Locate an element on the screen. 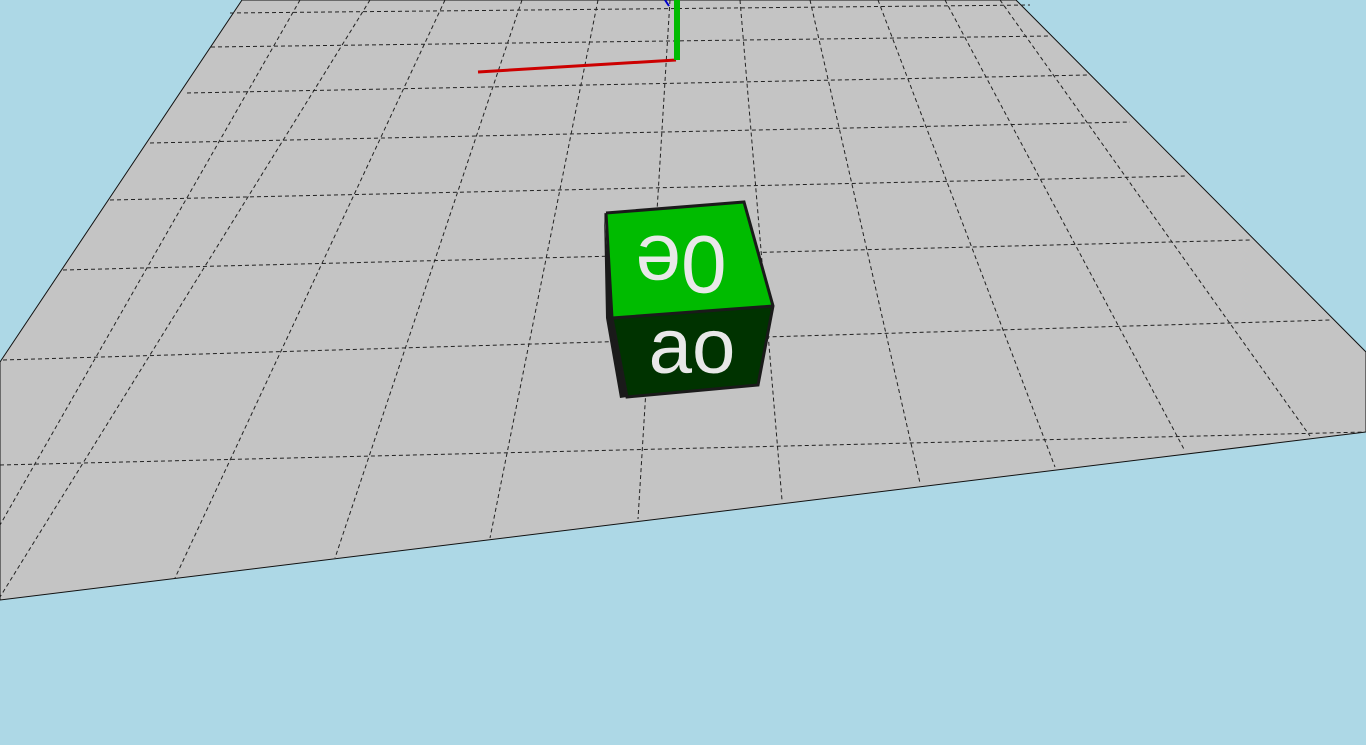  cube: 0e ao is located at coordinates (689, 299).